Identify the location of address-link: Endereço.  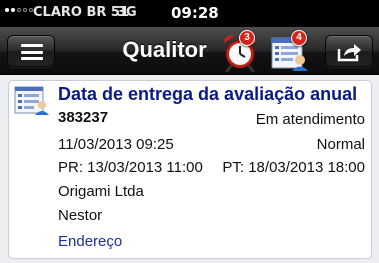
(90, 241).